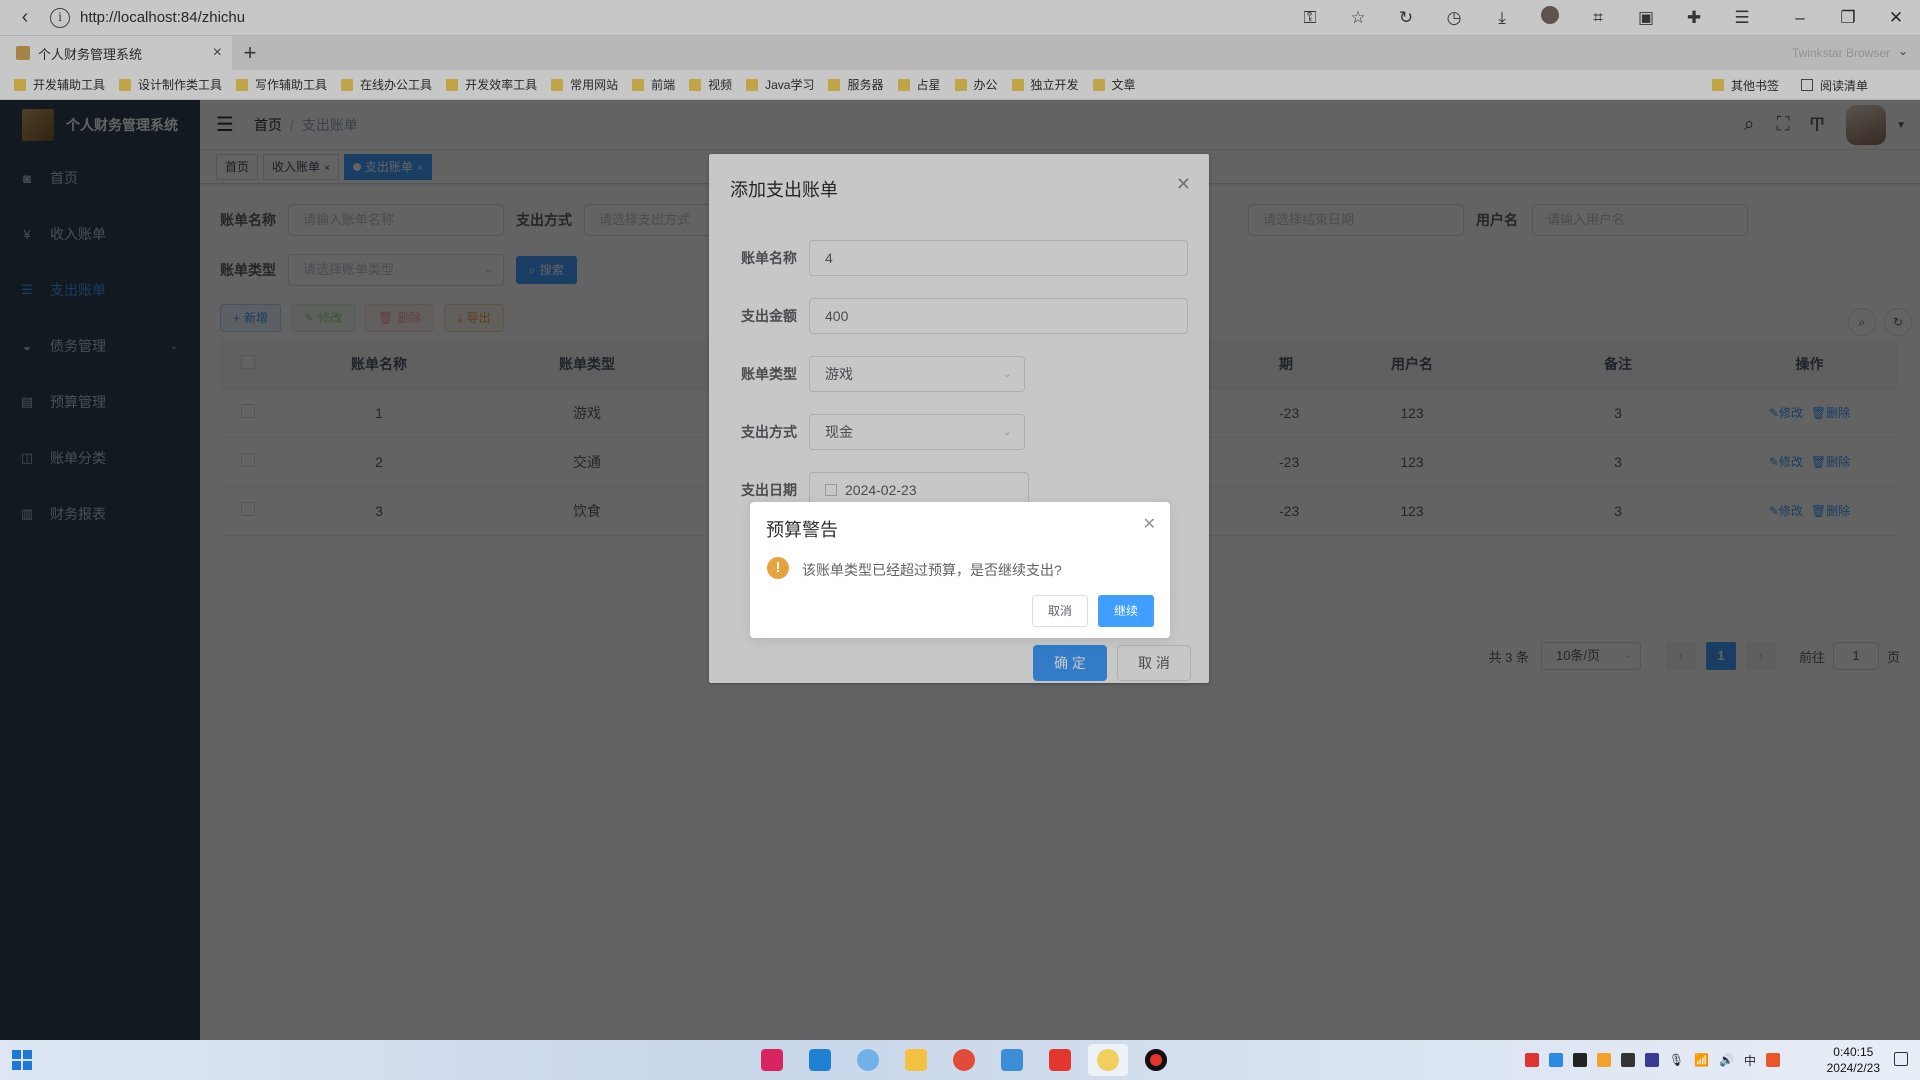  I want to click on budget-warning-box: 预算警告 ✕ ! 该账单类型已经超过预算，是否继续支出? 取消 继续, so click(960, 570).